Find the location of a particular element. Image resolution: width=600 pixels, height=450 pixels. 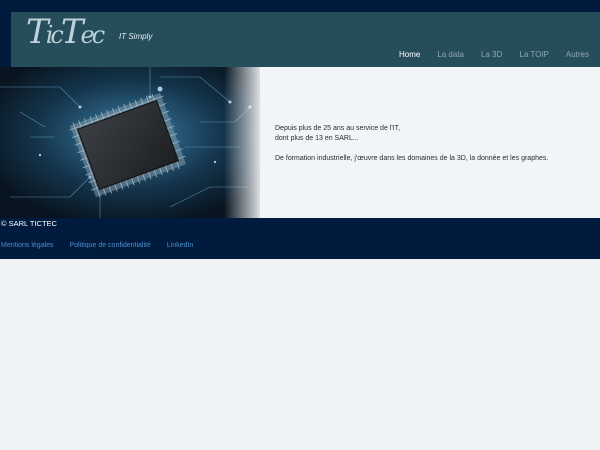

hero-image-fade is located at coordinates (242, 142).